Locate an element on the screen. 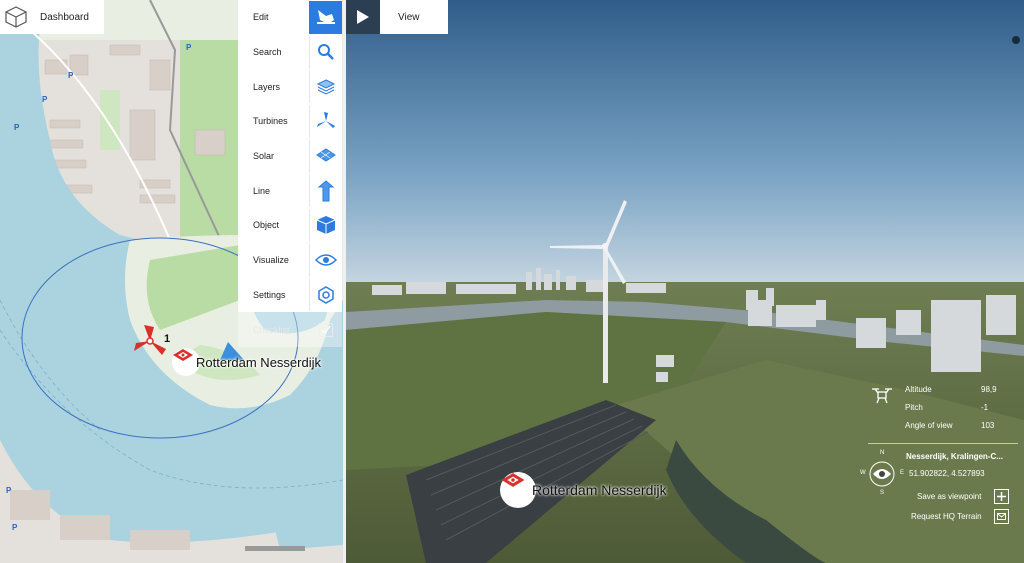  play-button is located at coordinates (363, 17).